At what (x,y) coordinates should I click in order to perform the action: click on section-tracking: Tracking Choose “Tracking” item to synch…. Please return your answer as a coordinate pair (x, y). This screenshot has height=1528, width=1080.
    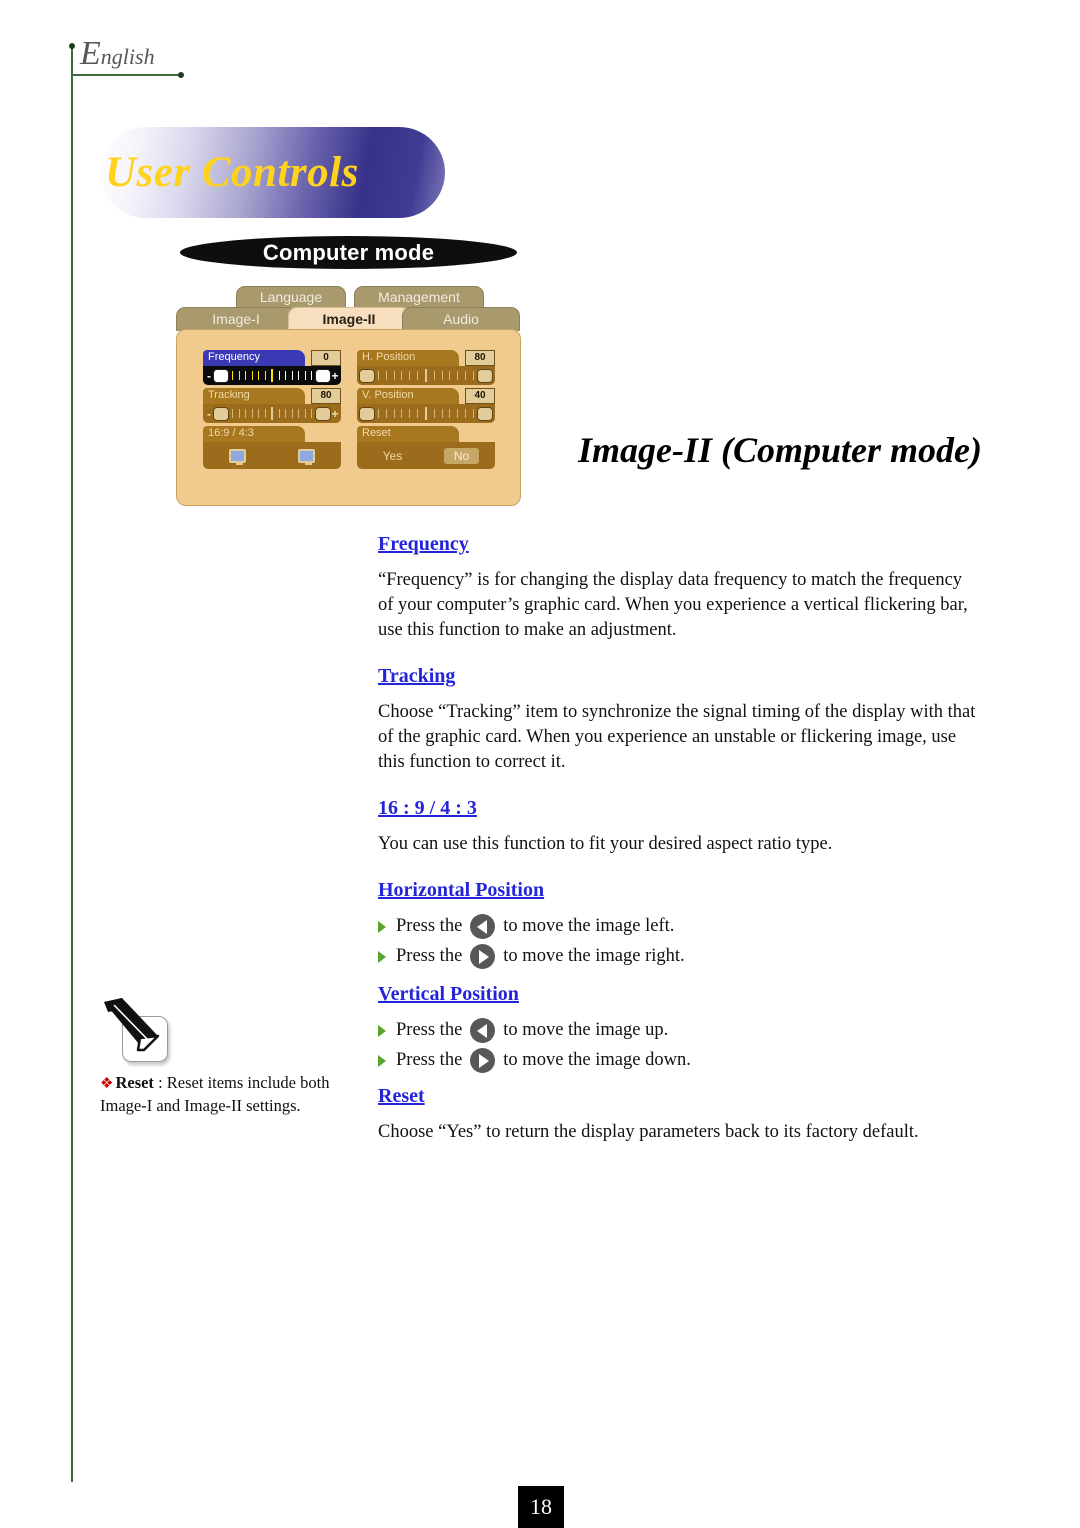
    Looking at the image, I should click on (678, 720).